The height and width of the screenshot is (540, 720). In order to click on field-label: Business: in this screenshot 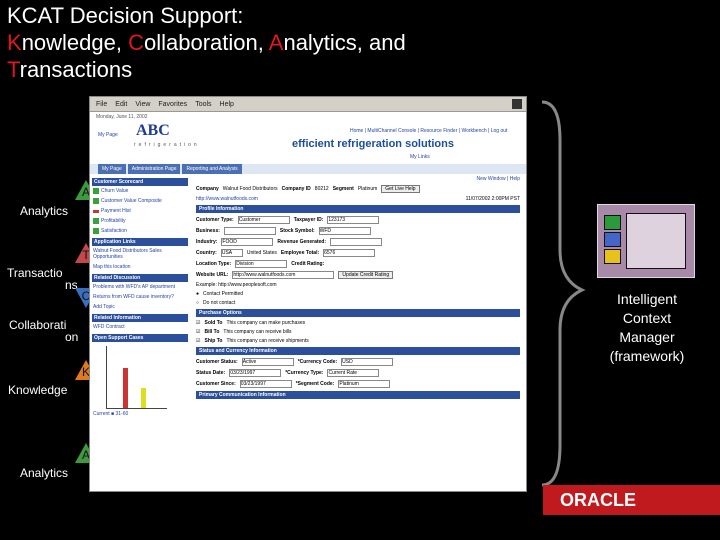, I will do `click(208, 231)`.